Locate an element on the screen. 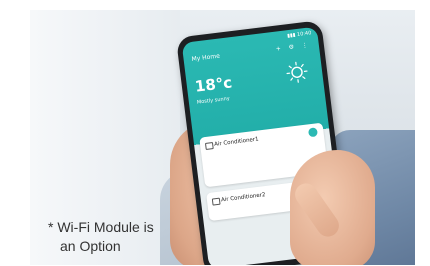 Image resolution: width=430 pixels, height=266 pixels. note-line-2: an Option is located at coordinates (90, 246).